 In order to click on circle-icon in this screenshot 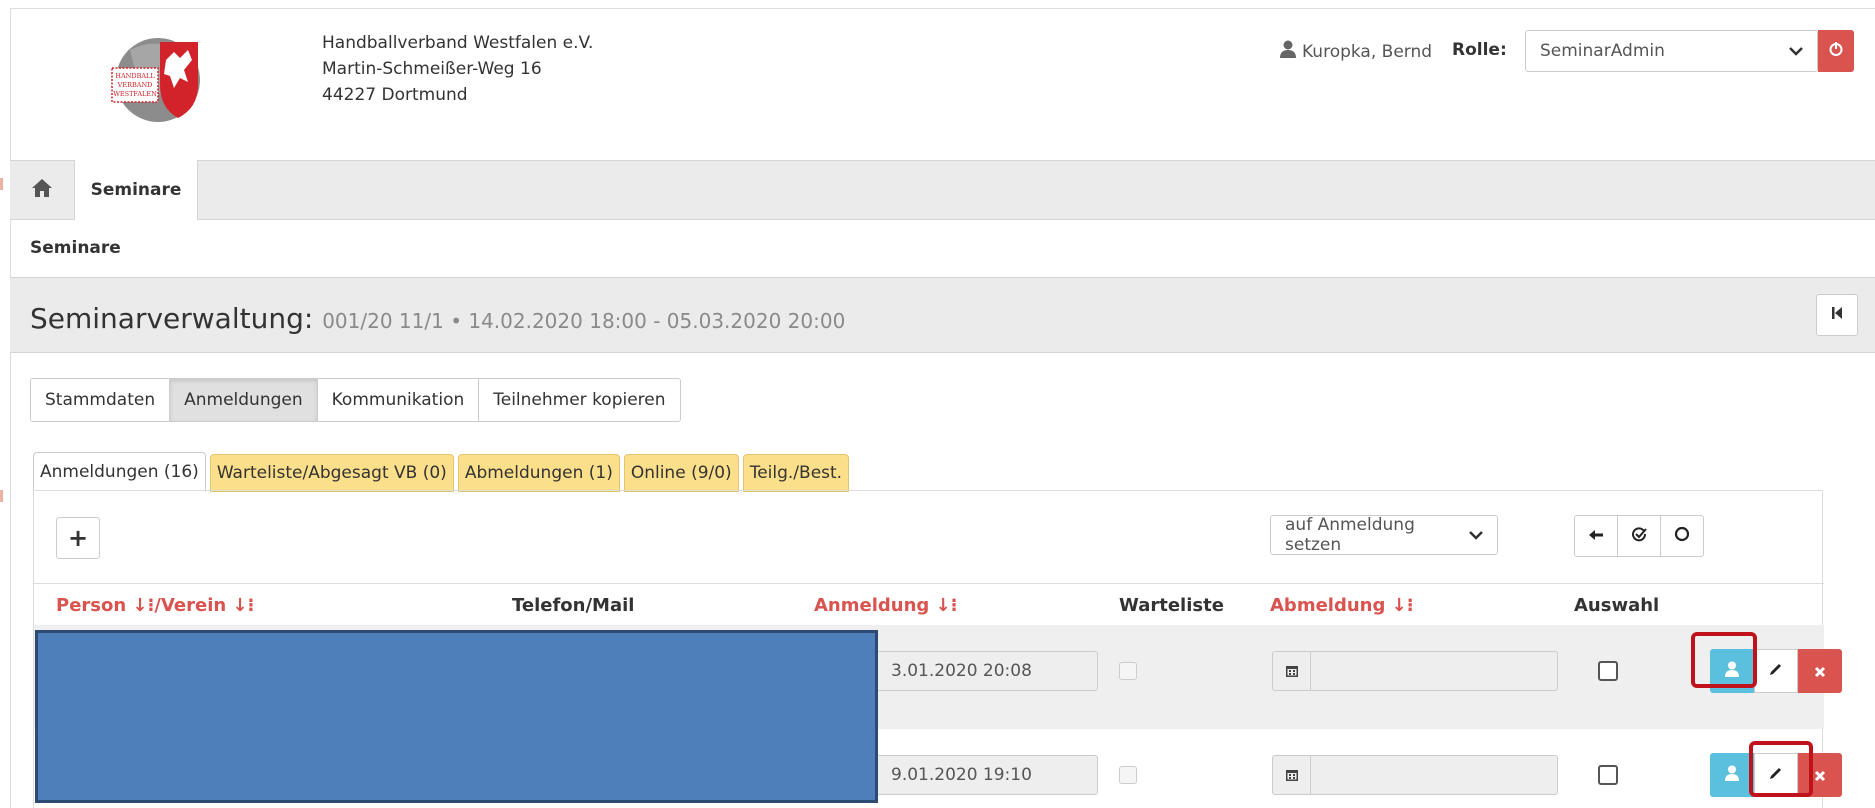, I will do `click(1682, 536)`.